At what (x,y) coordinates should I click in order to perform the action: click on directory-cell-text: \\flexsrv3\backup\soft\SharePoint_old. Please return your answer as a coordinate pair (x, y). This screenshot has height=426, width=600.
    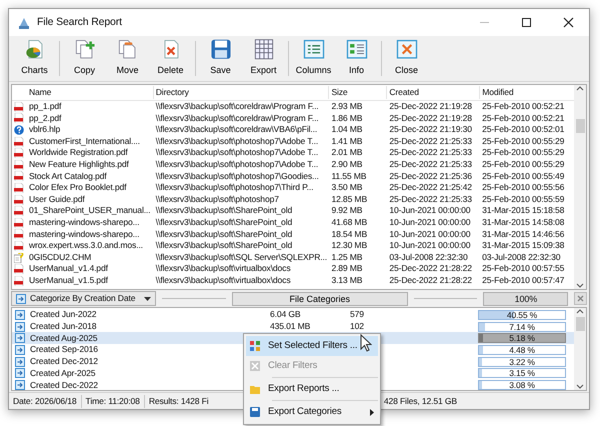
    Looking at the image, I should click on (224, 222).